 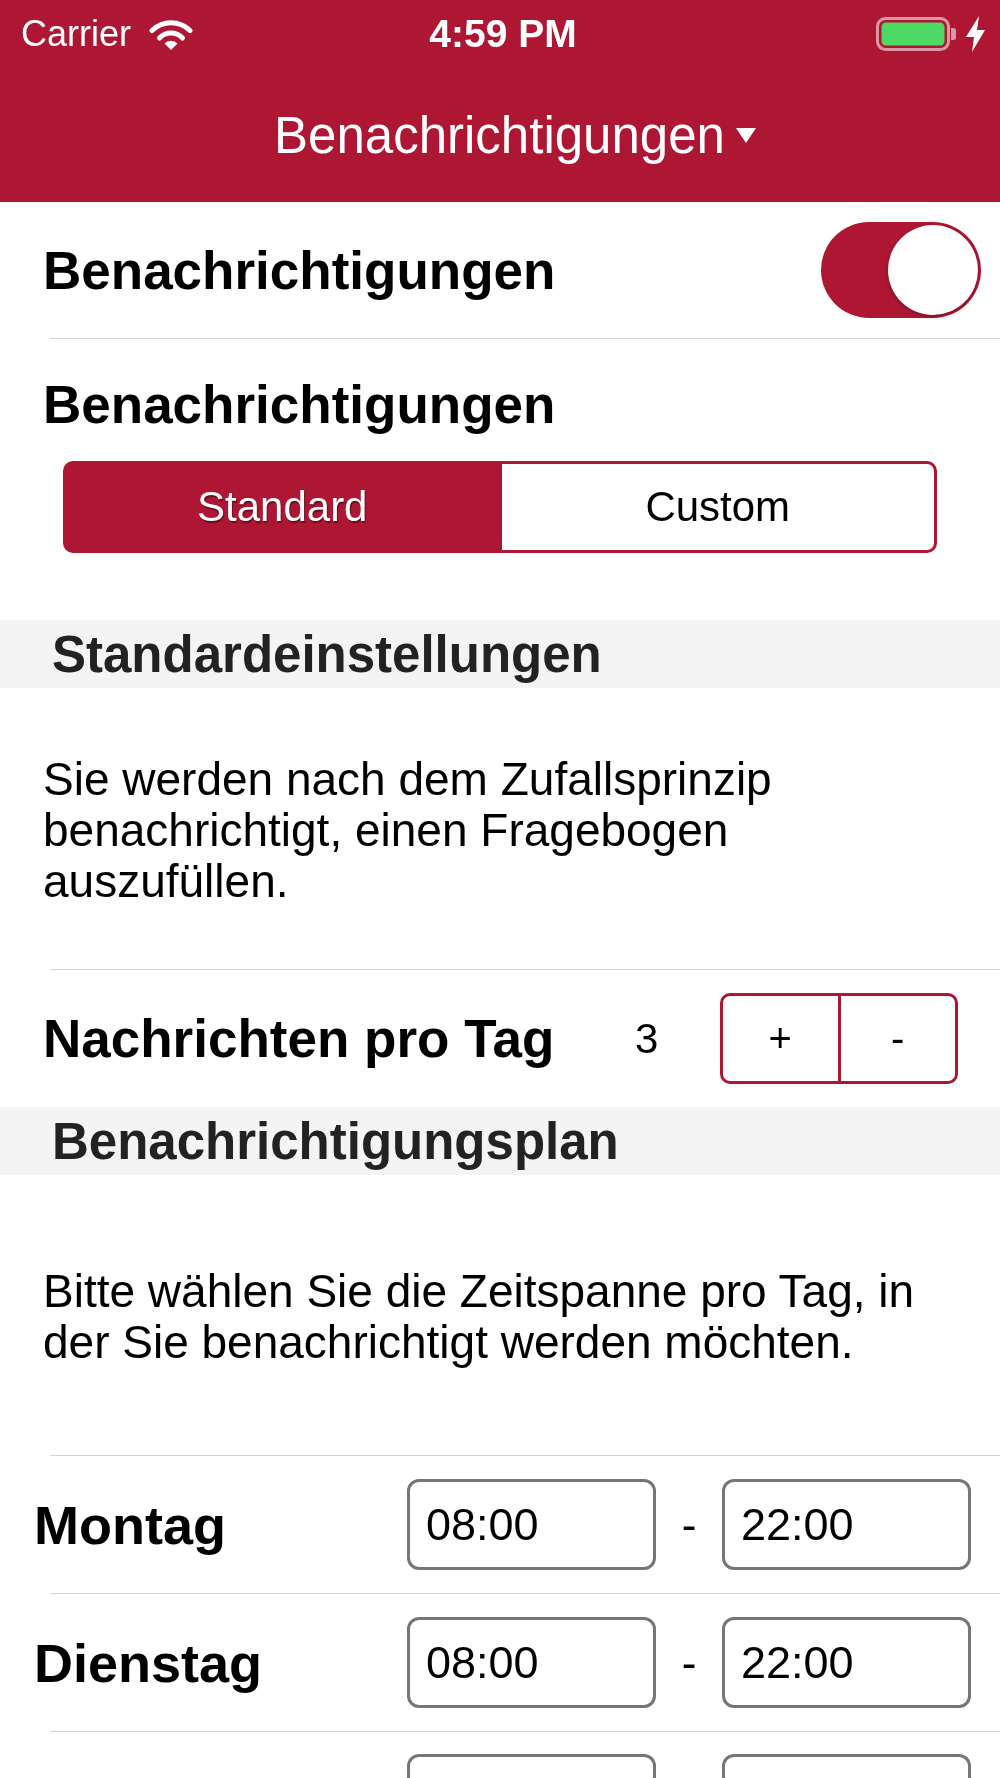 I want to click on description-text: Bitte wählen Sie die Zeitspanne pro Tag, in der Sie benachrichtigt werden möchten., so click(x=479, y=1317).